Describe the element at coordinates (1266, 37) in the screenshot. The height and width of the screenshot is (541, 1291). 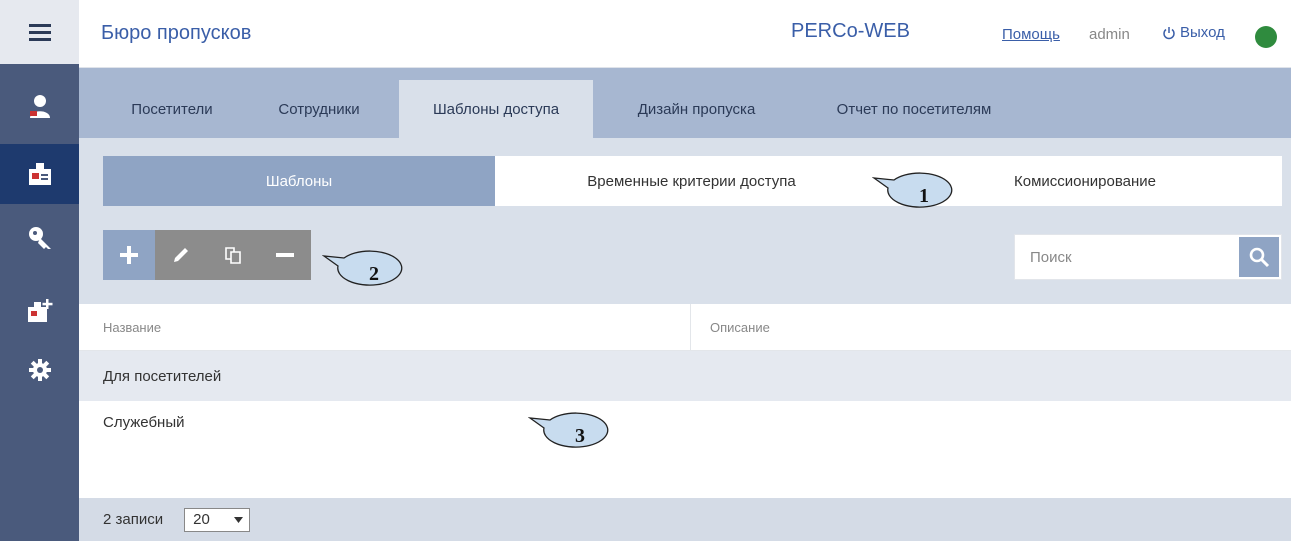
I see `status-indicator` at that location.